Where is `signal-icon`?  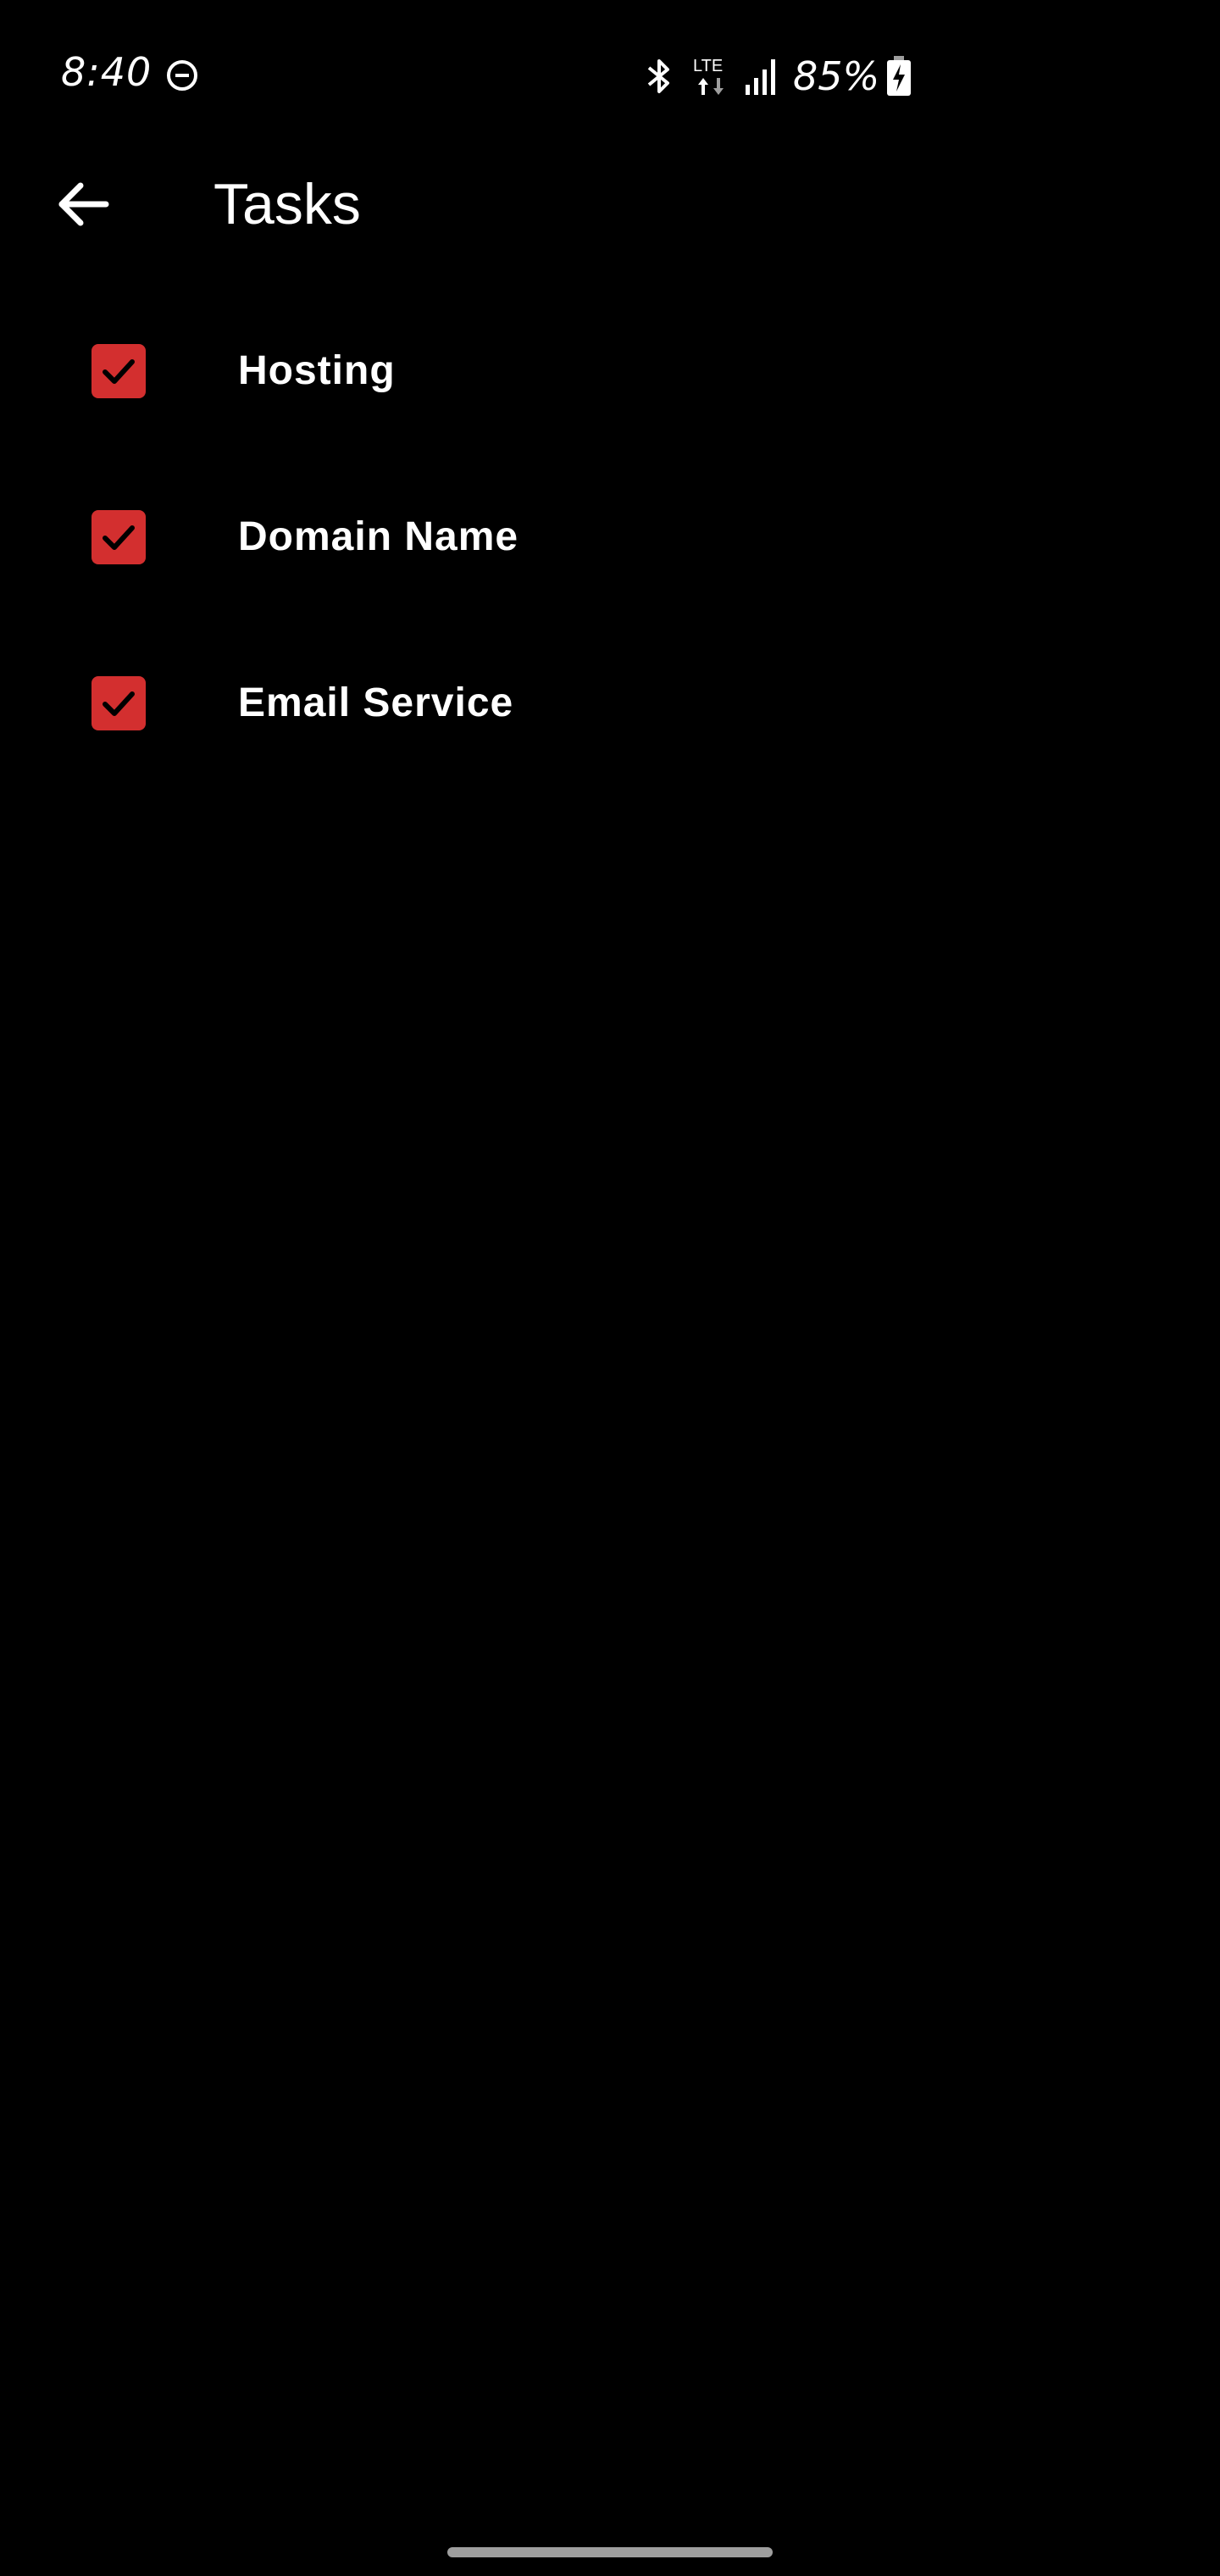 signal-icon is located at coordinates (761, 76).